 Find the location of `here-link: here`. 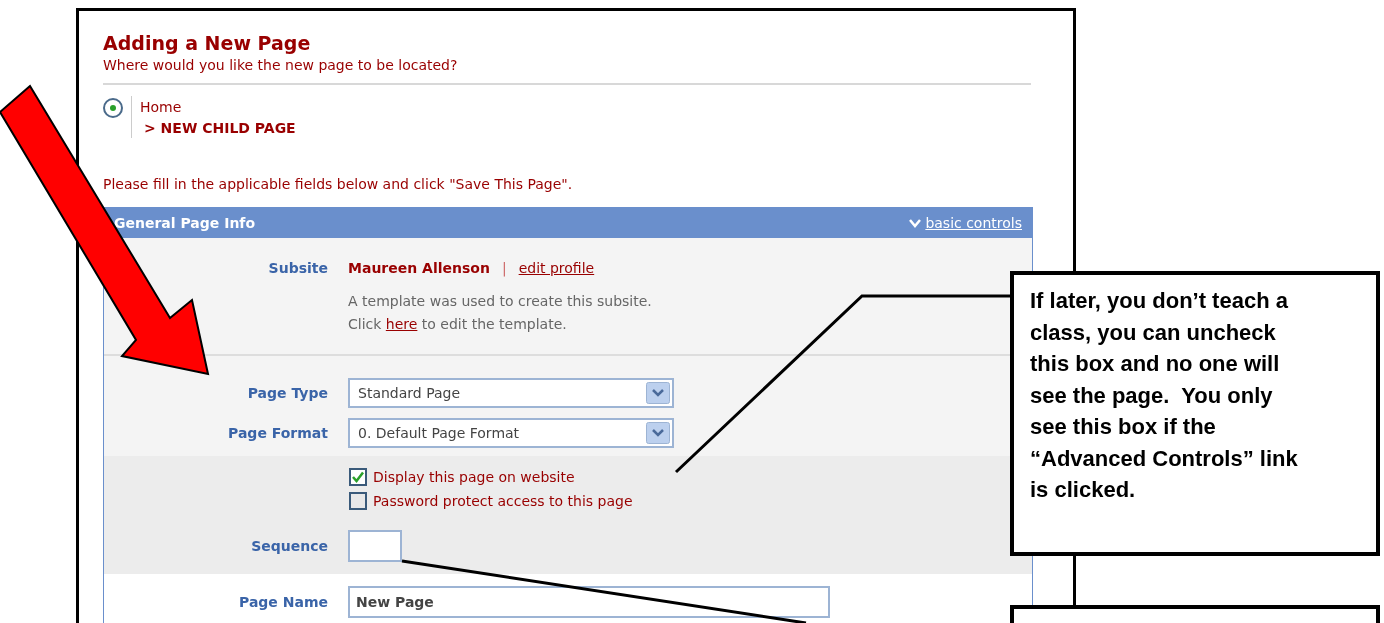

here-link: here is located at coordinates (401, 324).